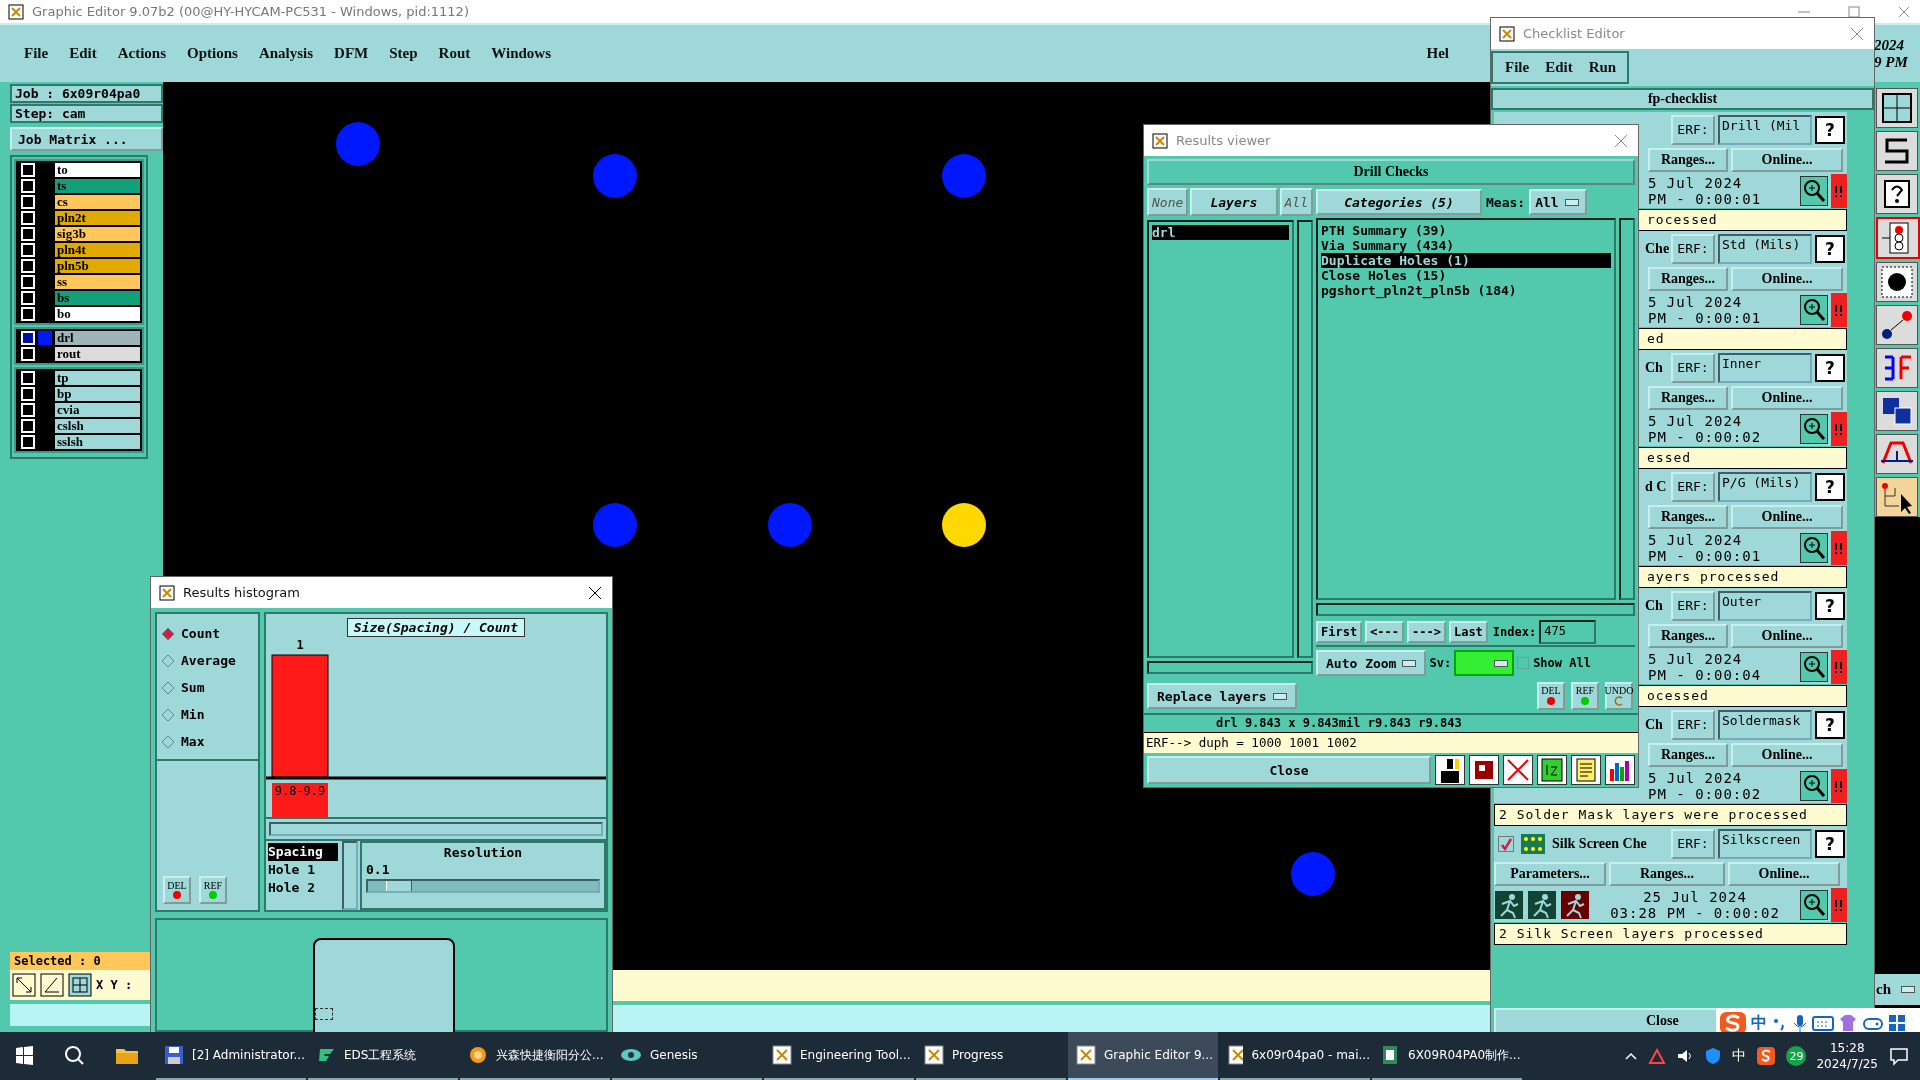 The width and height of the screenshot is (1920, 1080). I want to click on menu-item: Windows, so click(521, 53).